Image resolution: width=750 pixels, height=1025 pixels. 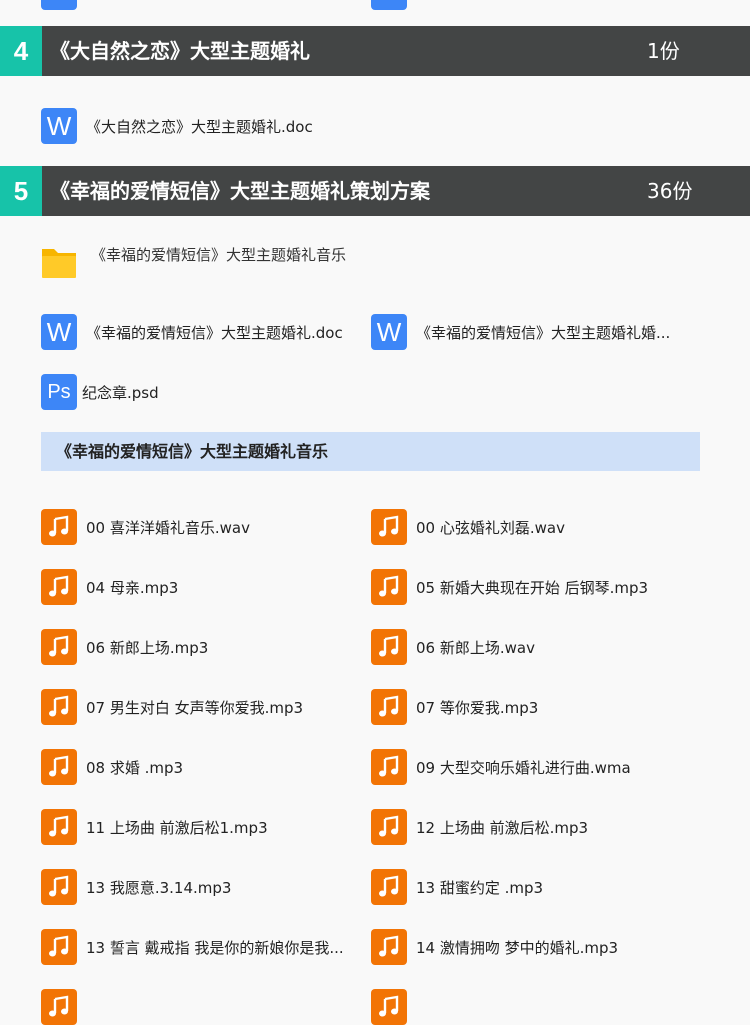 I want to click on music-file-item: 13 甜蜜约定 .mp3, so click(x=457, y=887).